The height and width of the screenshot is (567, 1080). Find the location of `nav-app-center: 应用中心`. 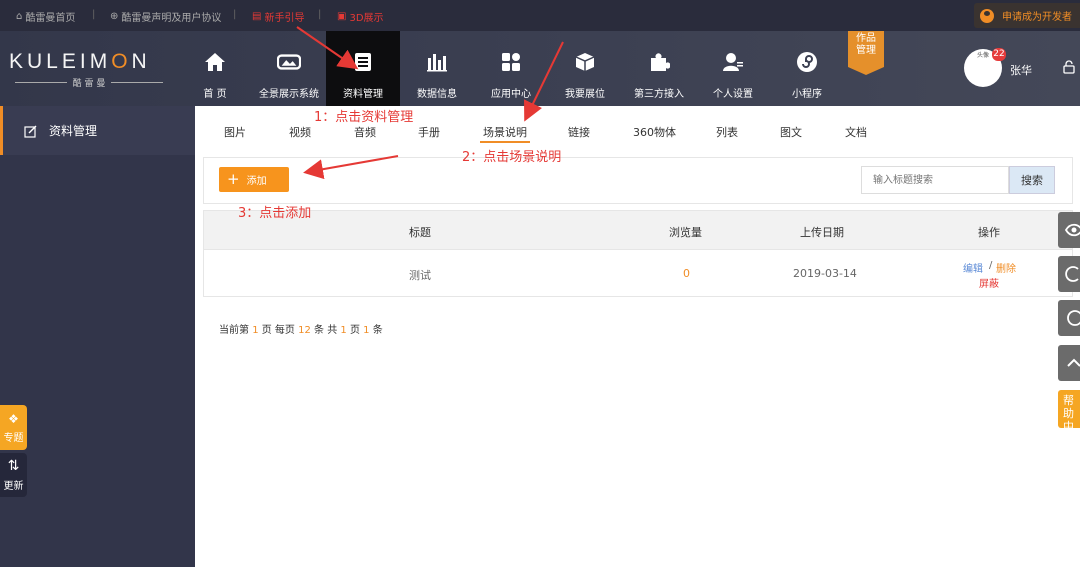

nav-app-center: 应用中心 is located at coordinates (511, 68).